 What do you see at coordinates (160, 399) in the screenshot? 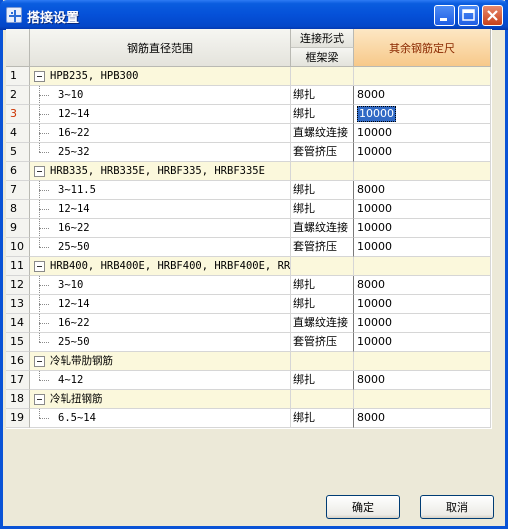
I see `diameter-range-cell: 冷轧扭钢筋` at bounding box center [160, 399].